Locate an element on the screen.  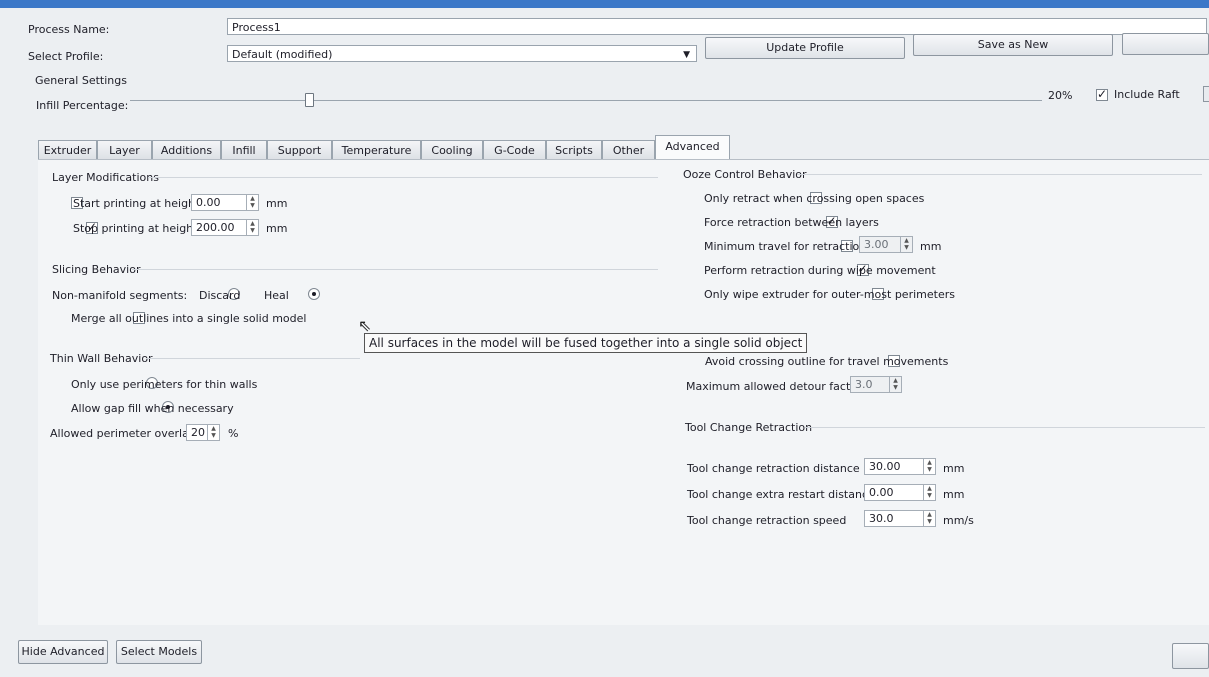
perimeter-overlap-label: Allowed perimeter overlap is located at coordinates (123, 433).